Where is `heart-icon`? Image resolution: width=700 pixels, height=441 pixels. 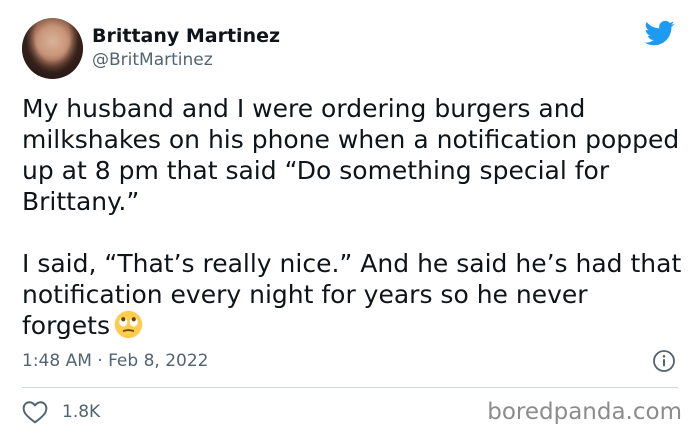
heart-icon is located at coordinates (35, 412).